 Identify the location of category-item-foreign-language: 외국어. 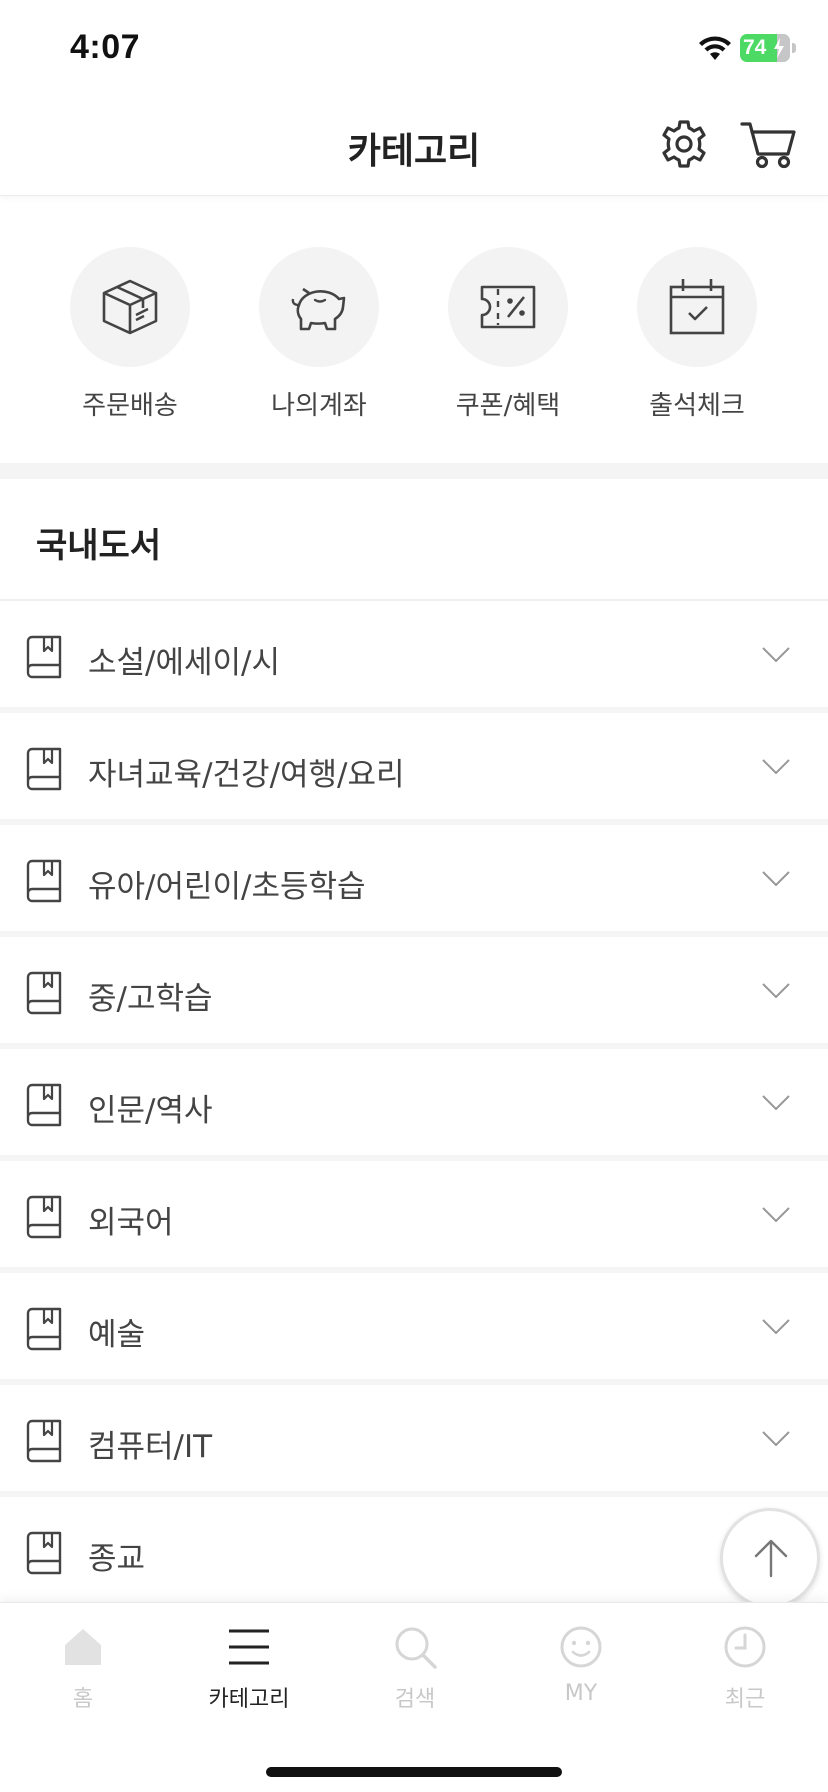
(414, 1217).